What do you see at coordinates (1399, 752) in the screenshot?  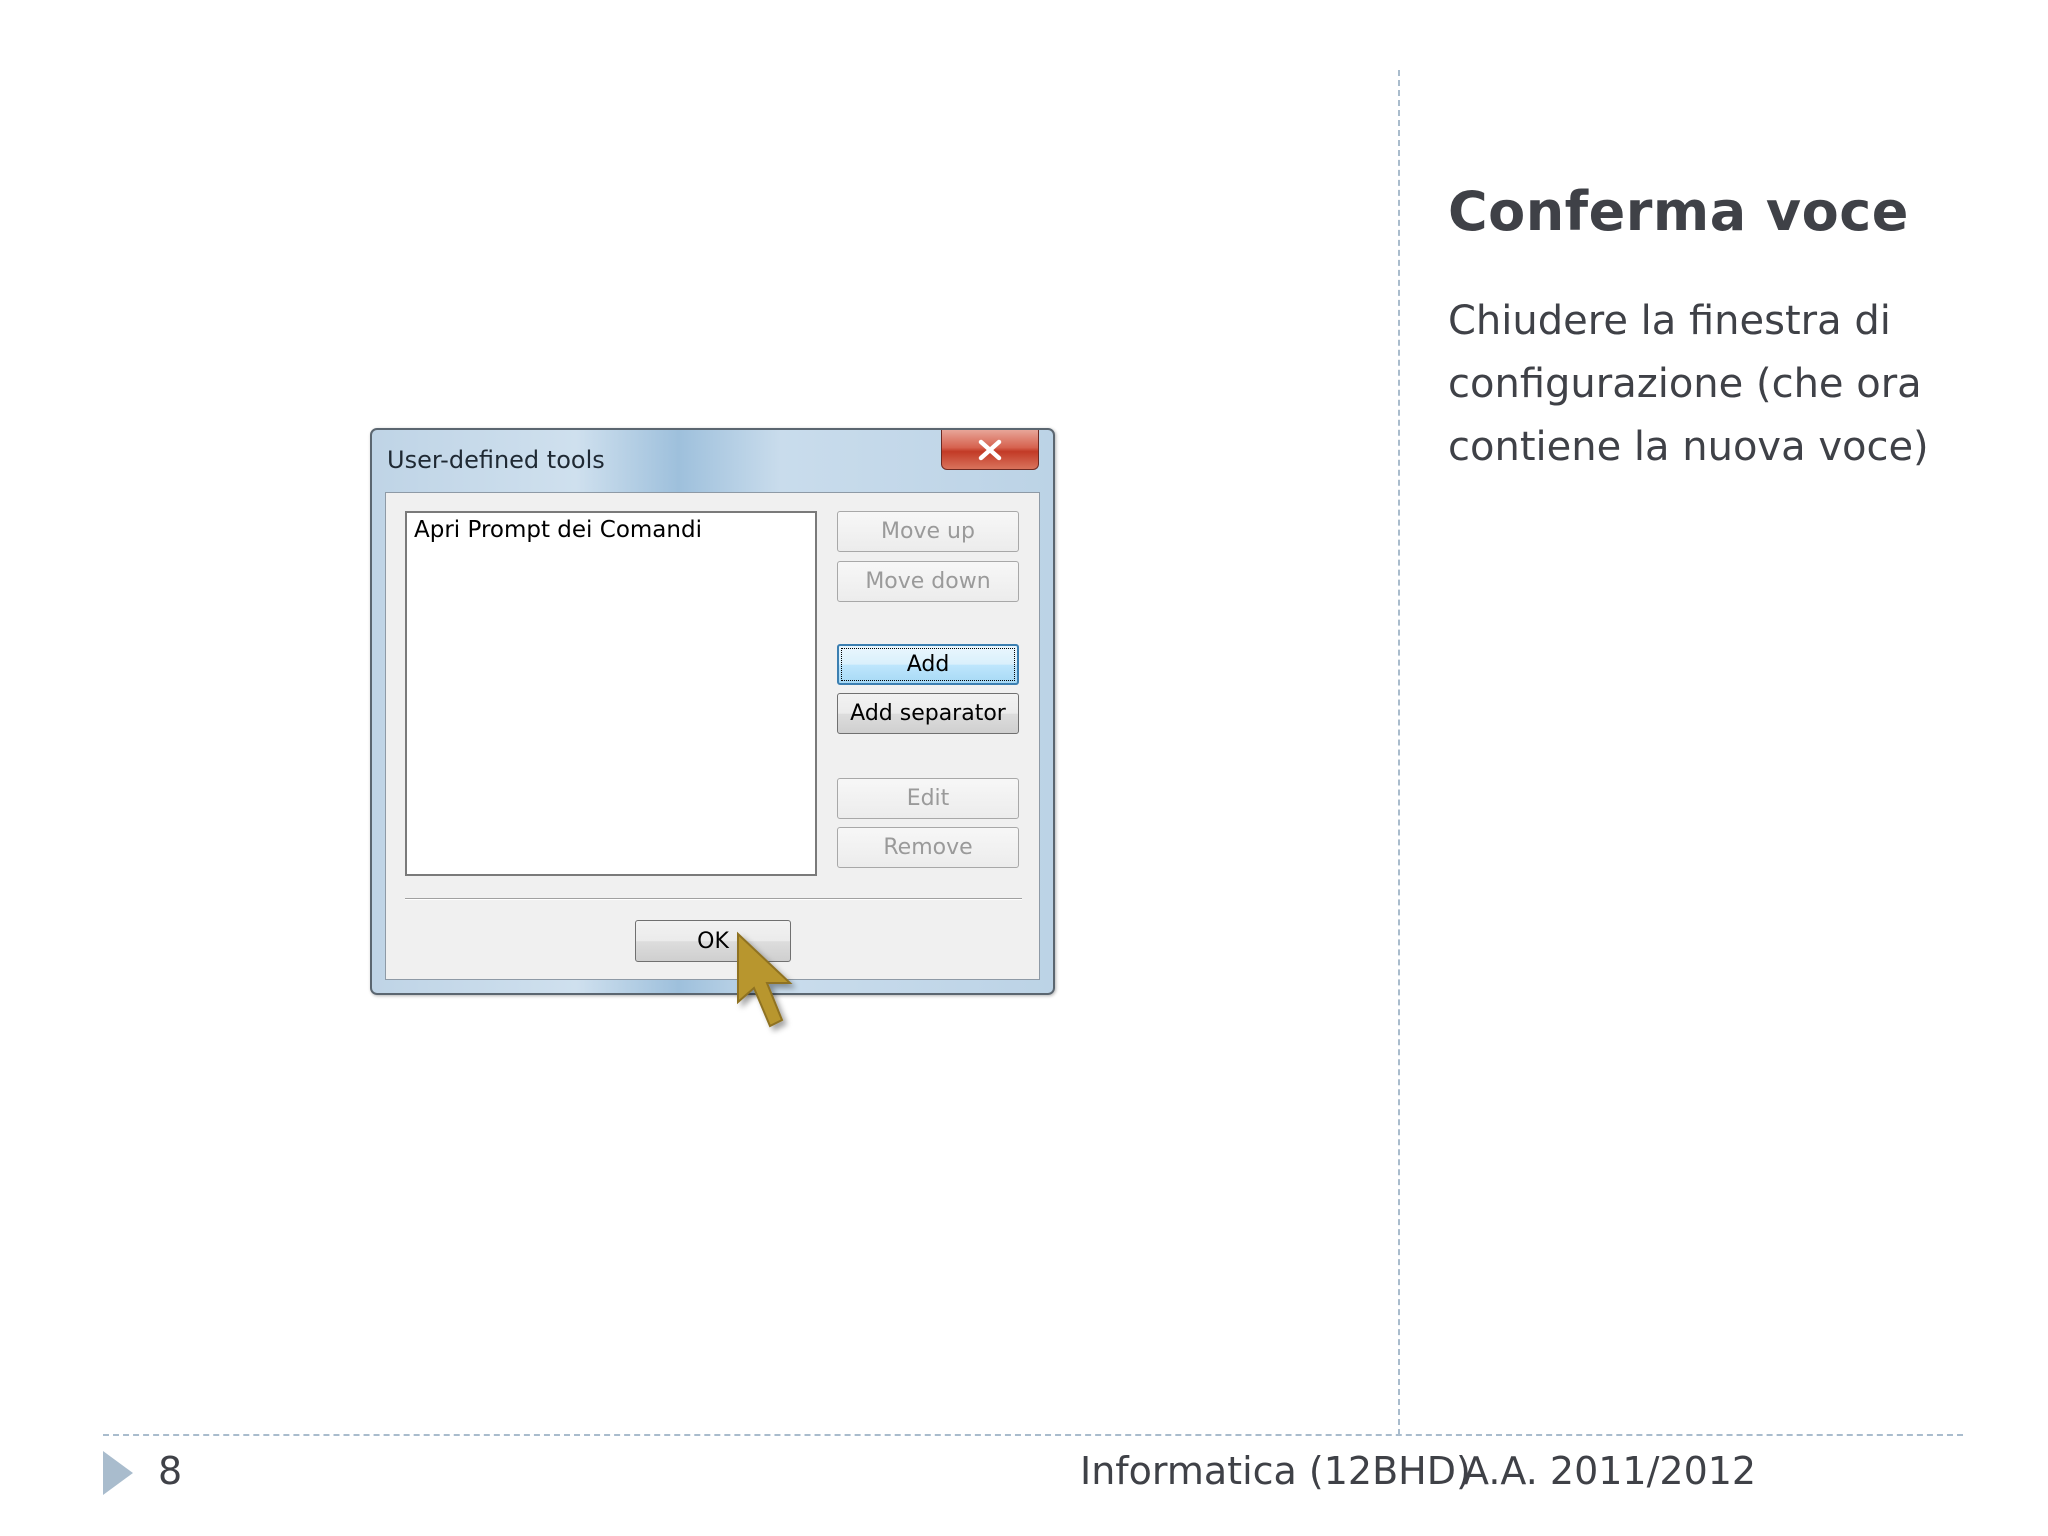 I see `vertical-divider` at bounding box center [1399, 752].